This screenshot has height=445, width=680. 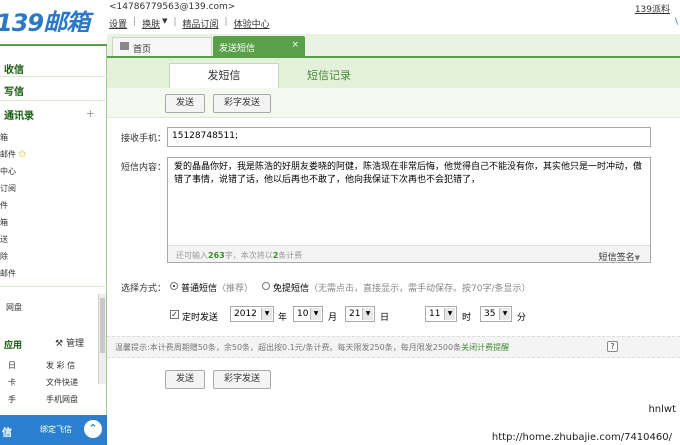 I want to click on char-counter: 还可输入263字，本次将以2条计费, so click(x=239, y=255).